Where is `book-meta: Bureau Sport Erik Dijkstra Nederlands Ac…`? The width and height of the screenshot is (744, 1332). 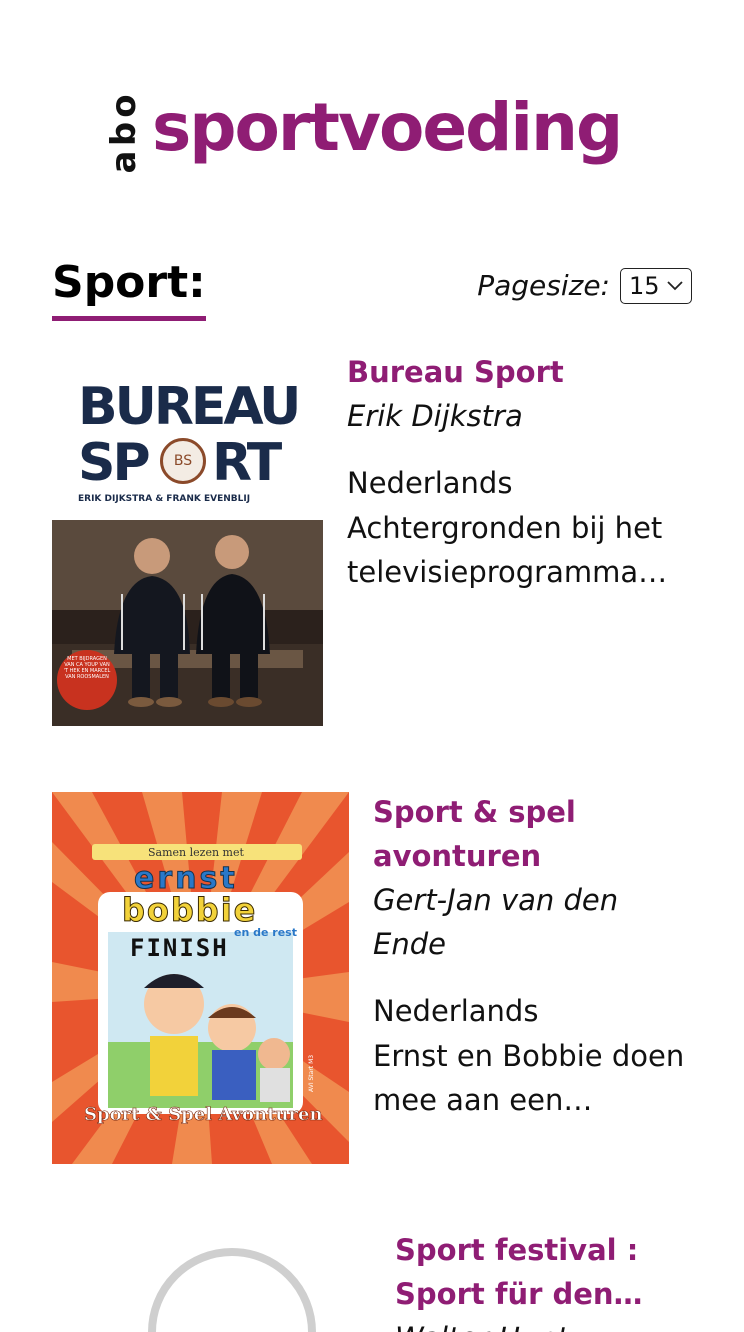 book-meta: Bureau Sport Erik Dijkstra Nederlands Ac… is located at coordinates (517, 474).